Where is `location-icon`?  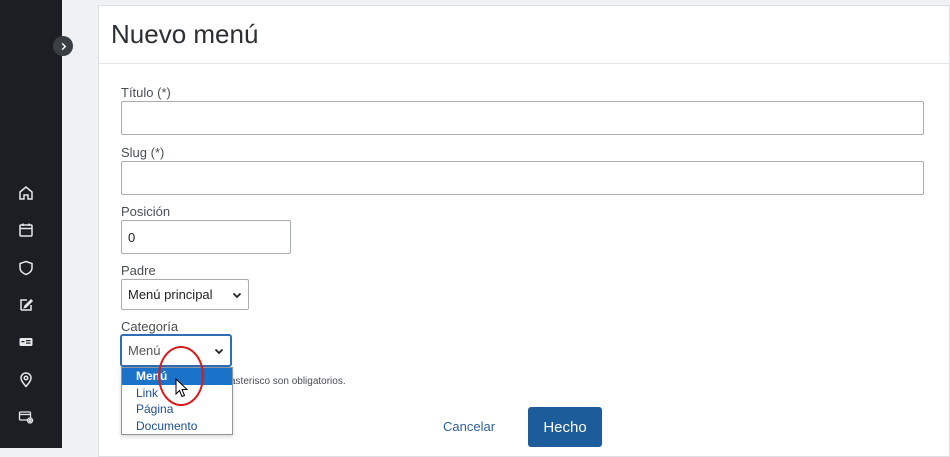 location-icon is located at coordinates (26, 380).